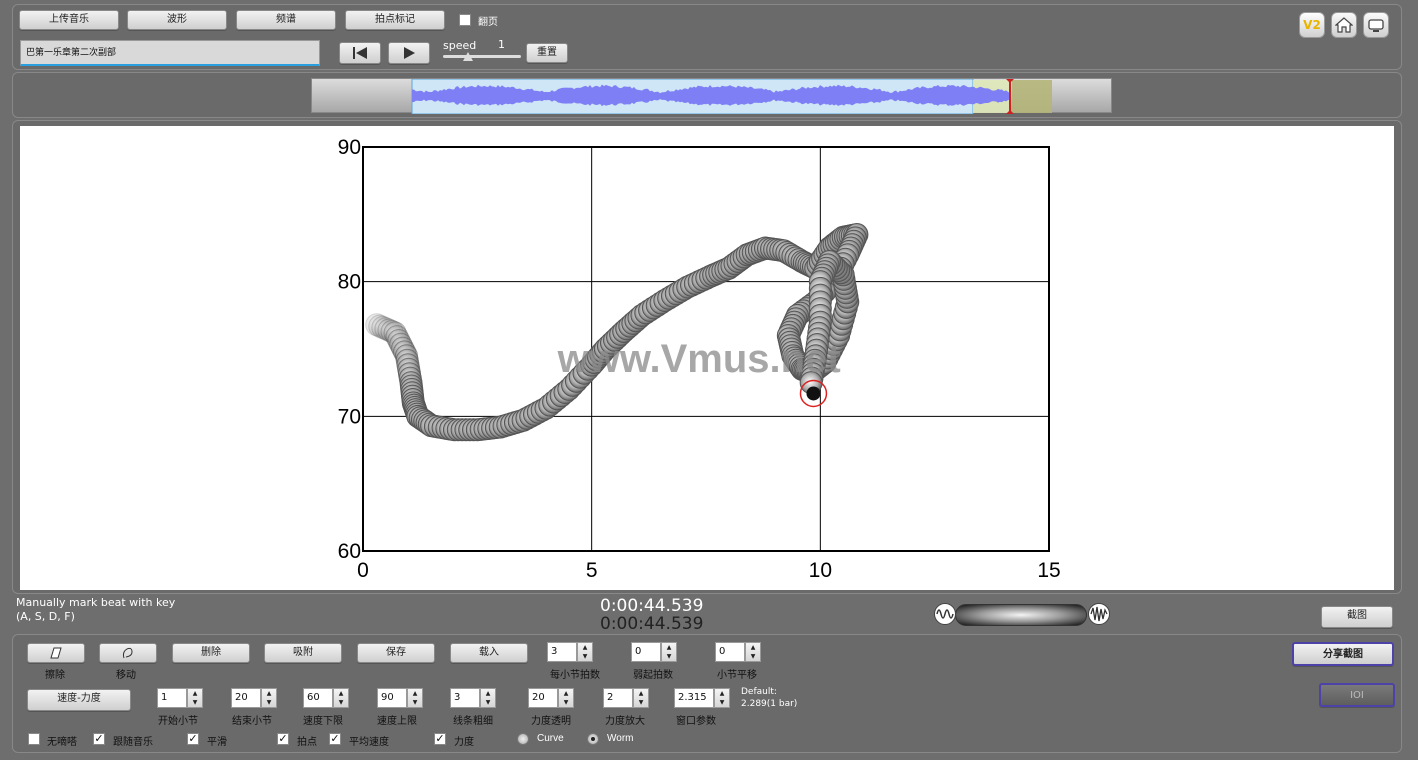  What do you see at coordinates (45, 616) in the screenshot?
I see `manual-mark-keys: (A, S, D, F)` at bounding box center [45, 616].